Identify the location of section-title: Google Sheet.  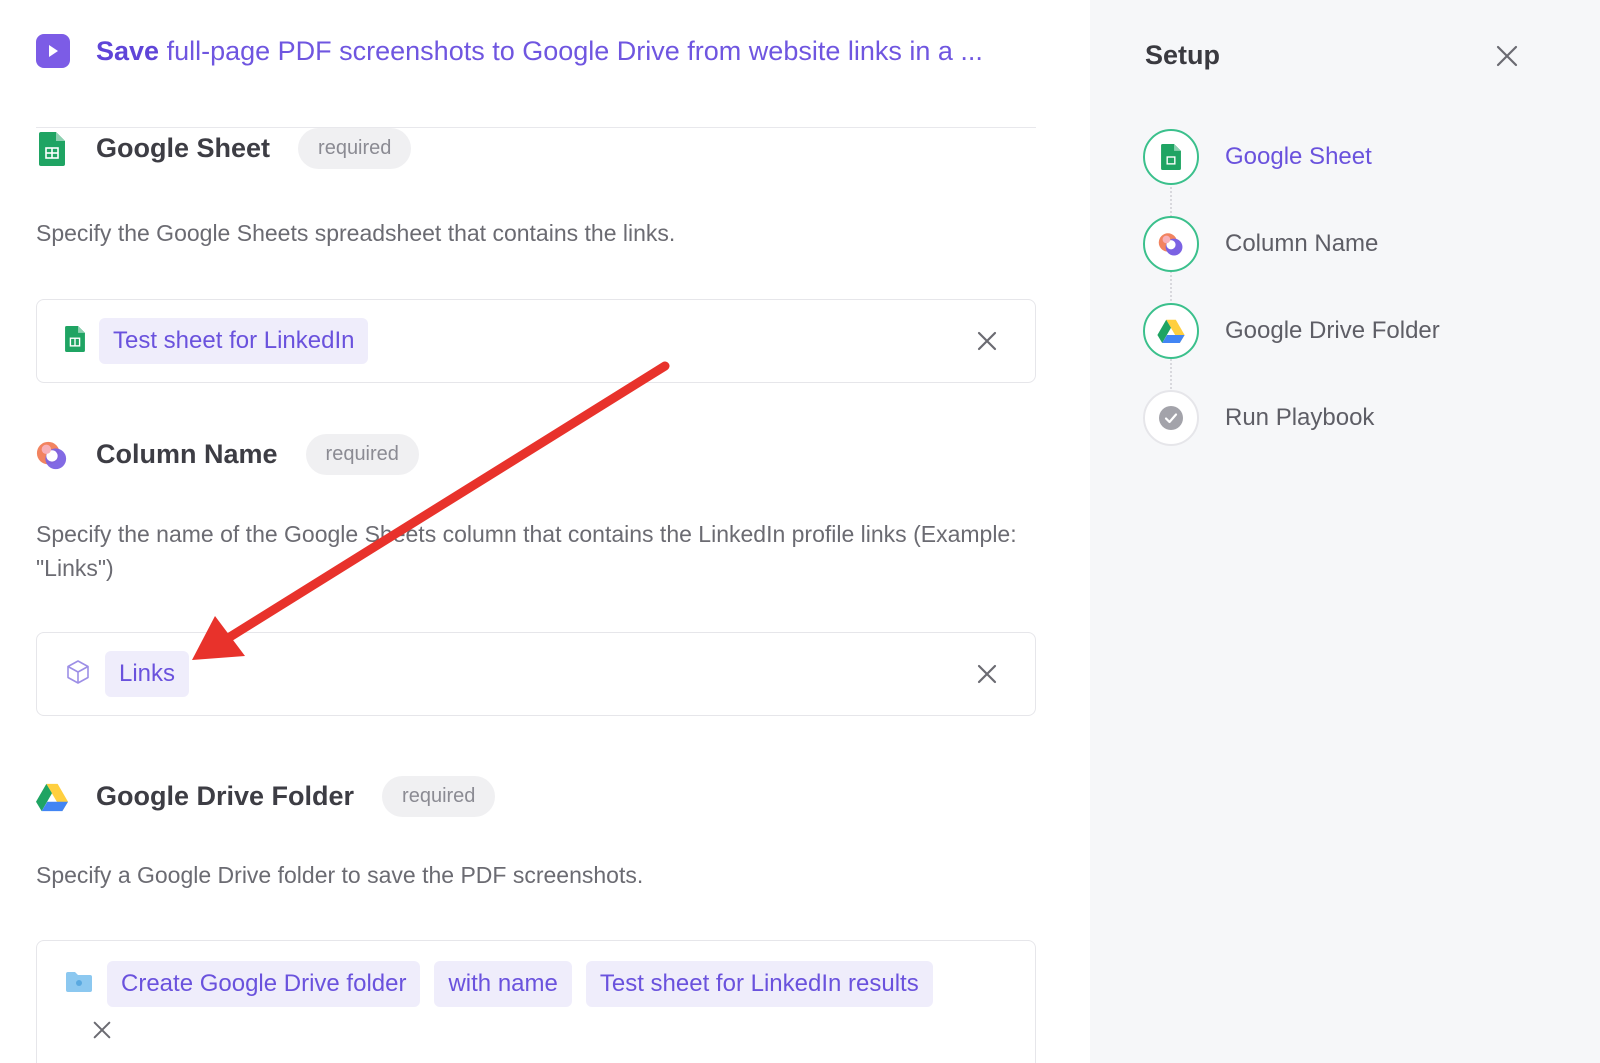
(183, 148).